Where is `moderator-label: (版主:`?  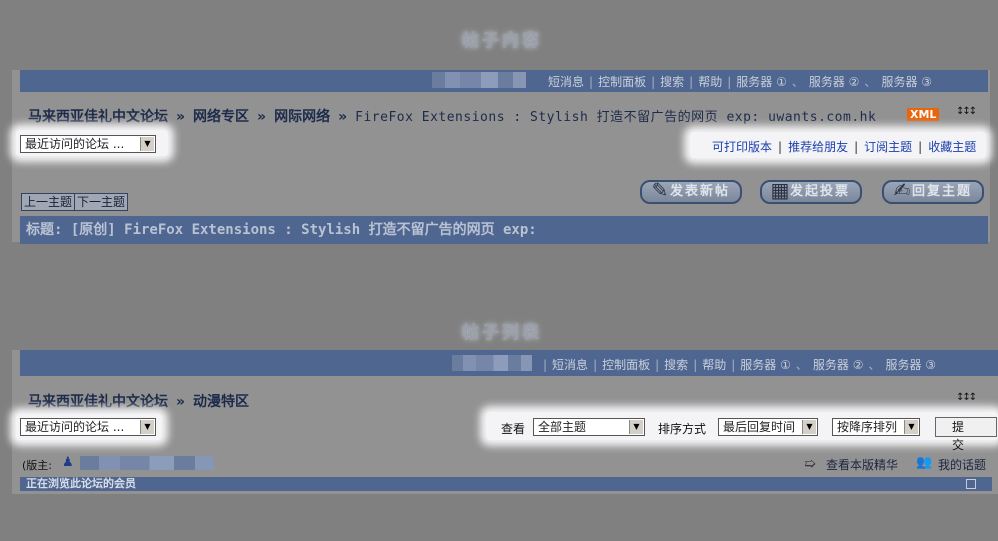
moderator-label: (版主: is located at coordinates (37, 465).